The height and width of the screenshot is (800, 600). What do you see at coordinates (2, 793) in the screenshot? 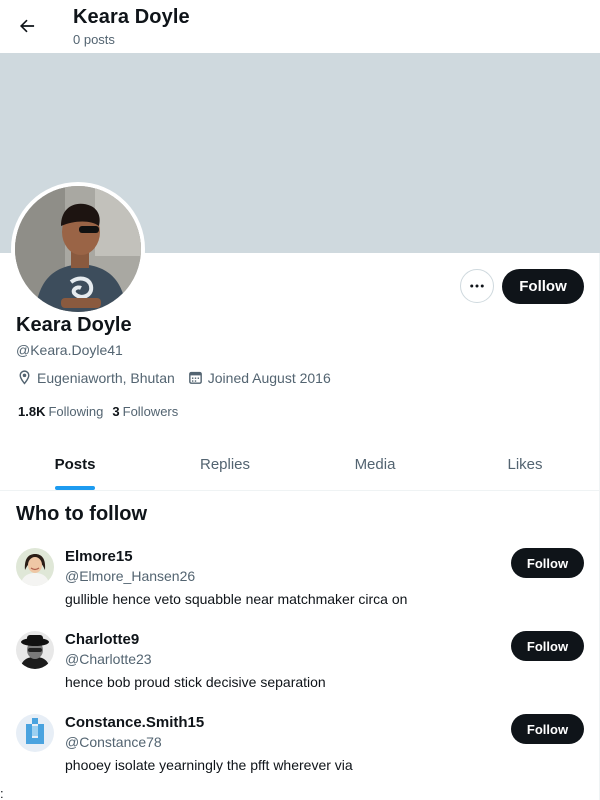
I see `edge-text: :` at bounding box center [2, 793].